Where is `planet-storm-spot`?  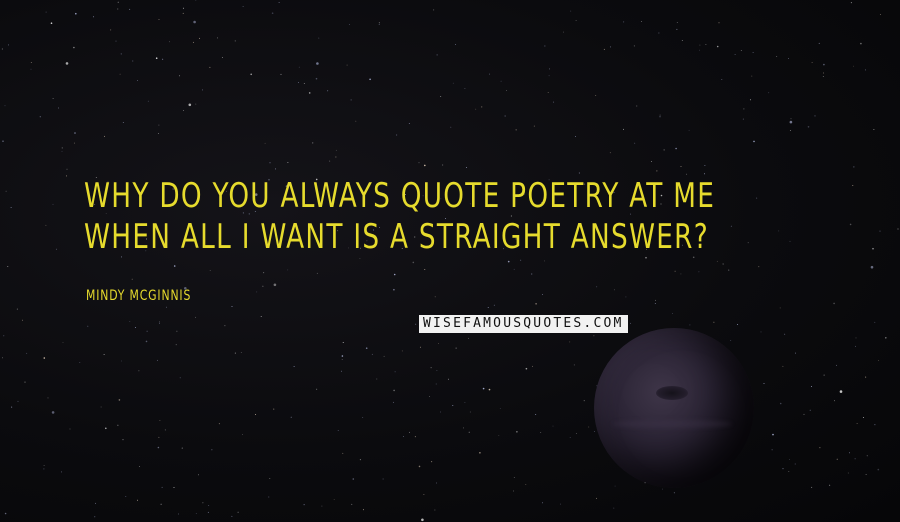 planet-storm-spot is located at coordinates (672, 393).